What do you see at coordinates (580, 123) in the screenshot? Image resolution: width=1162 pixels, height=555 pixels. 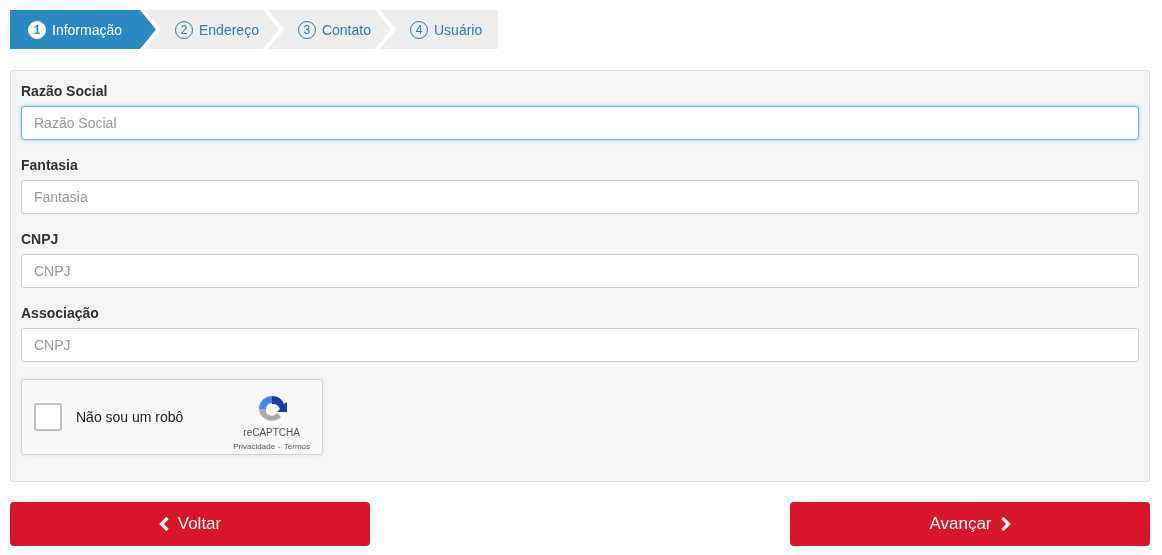 I see `input-field: Razão Social` at bounding box center [580, 123].